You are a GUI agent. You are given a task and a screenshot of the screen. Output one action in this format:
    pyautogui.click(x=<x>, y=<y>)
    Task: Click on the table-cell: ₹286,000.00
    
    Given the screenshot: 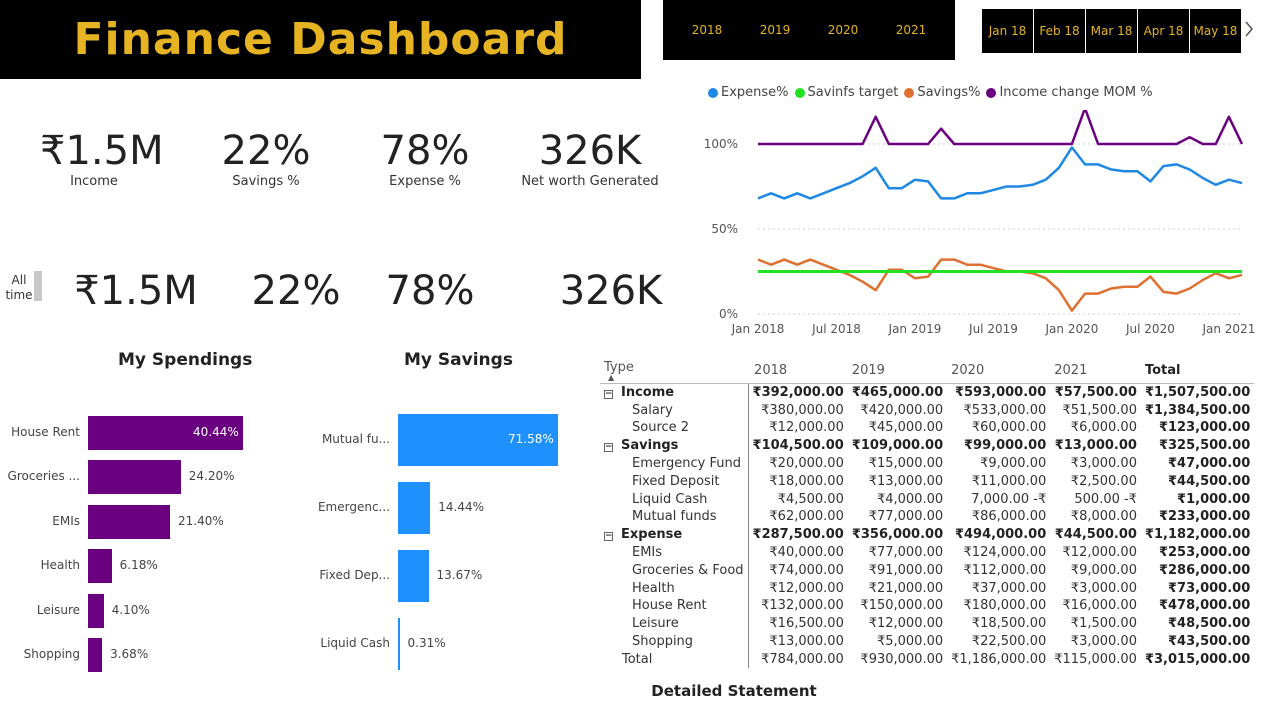 What is the action you would take?
    pyautogui.click(x=1204, y=570)
    